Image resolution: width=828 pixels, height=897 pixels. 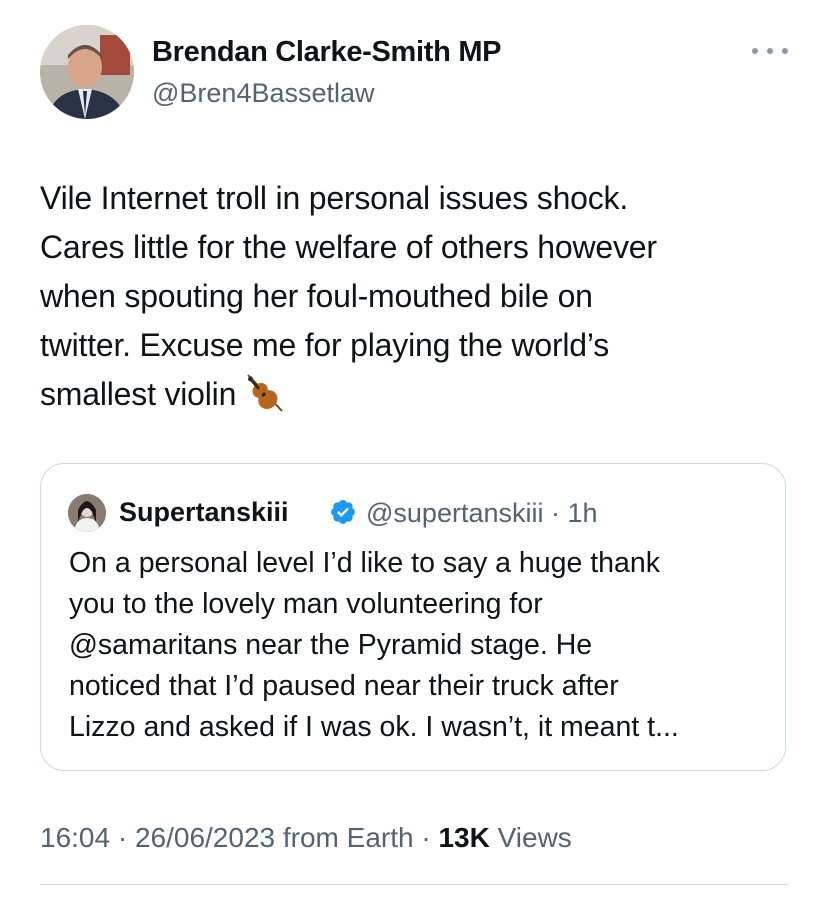 I want to click on tweet-text-line-last: smallest violin, so click(x=420, y=394).